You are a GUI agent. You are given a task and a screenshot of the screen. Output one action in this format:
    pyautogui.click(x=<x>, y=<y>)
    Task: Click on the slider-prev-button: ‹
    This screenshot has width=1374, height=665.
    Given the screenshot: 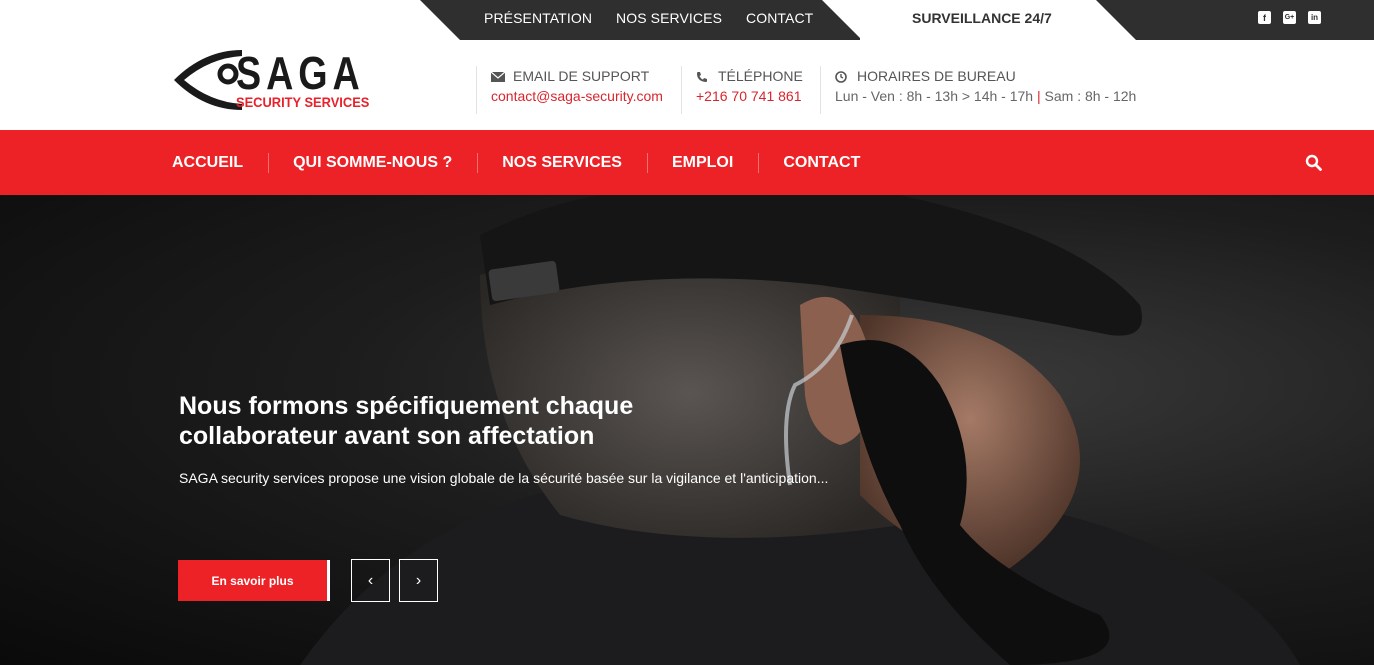 What is the action you would take?
    pyautogui.click(x=370, y=580)
    